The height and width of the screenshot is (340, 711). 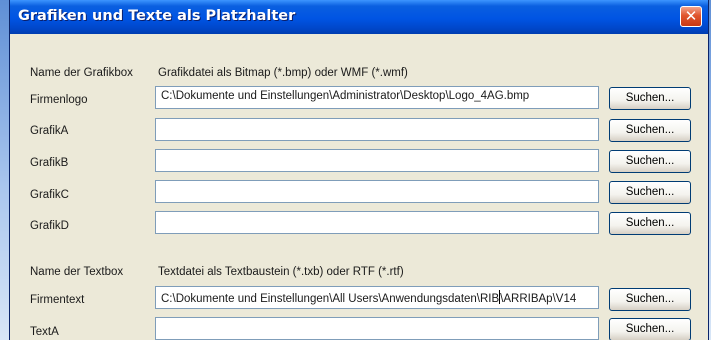 I want to click on grafikb-path-input, so click(x=377, y=160).